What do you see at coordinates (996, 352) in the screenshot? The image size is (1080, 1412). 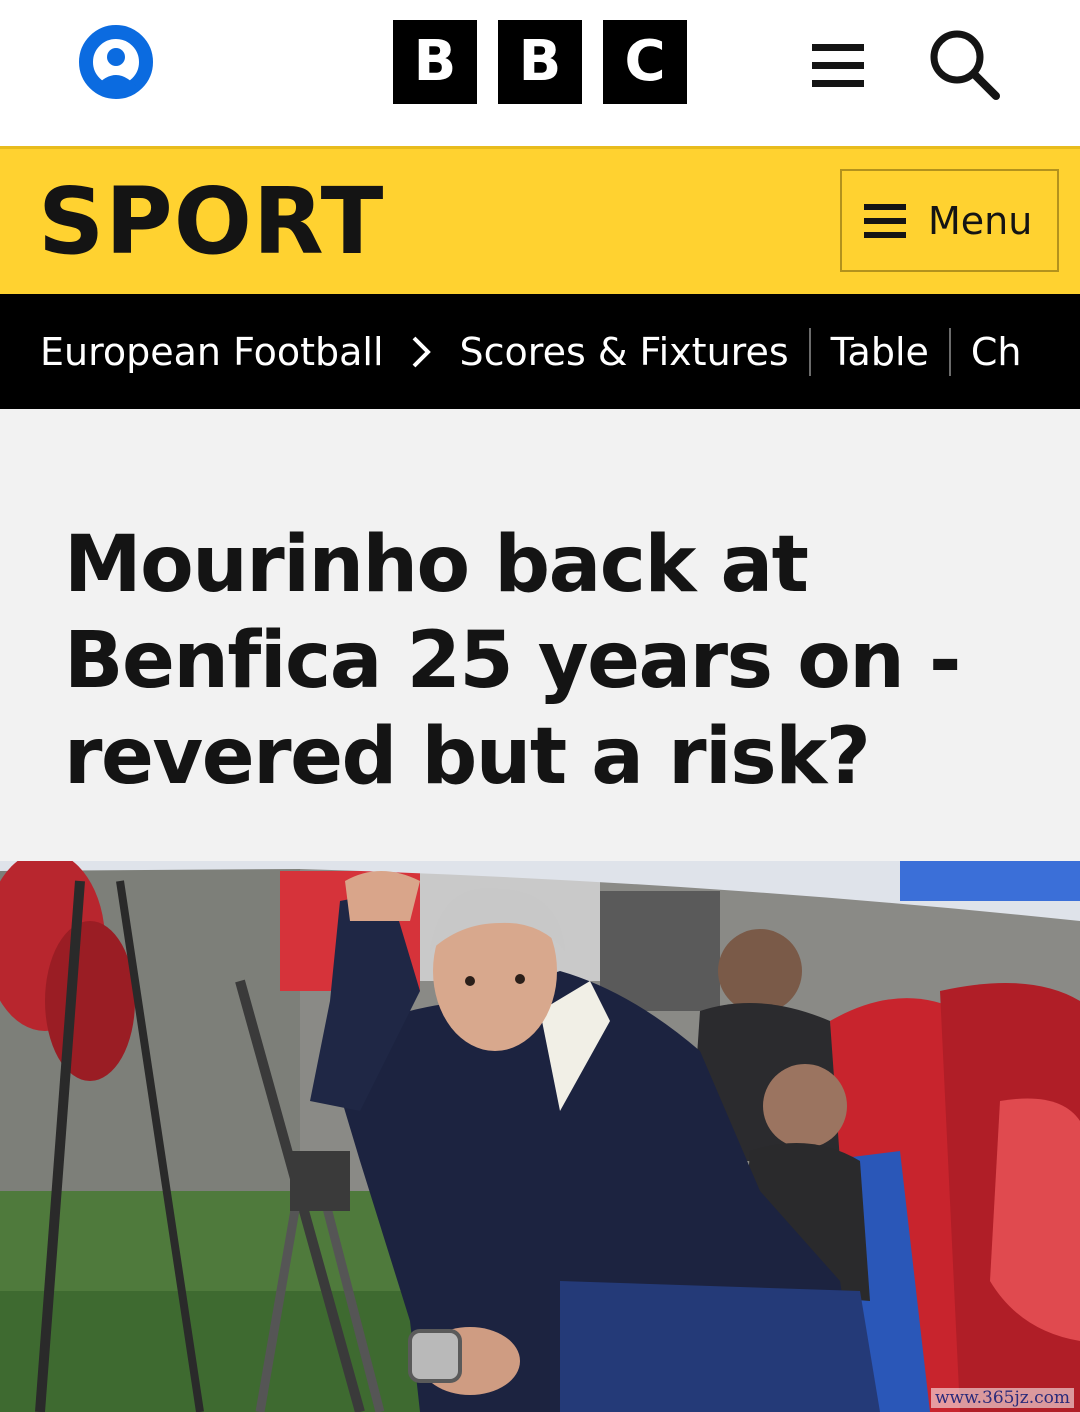 I see `nav-link-ch: Ch` at bounding box center [996, 352].